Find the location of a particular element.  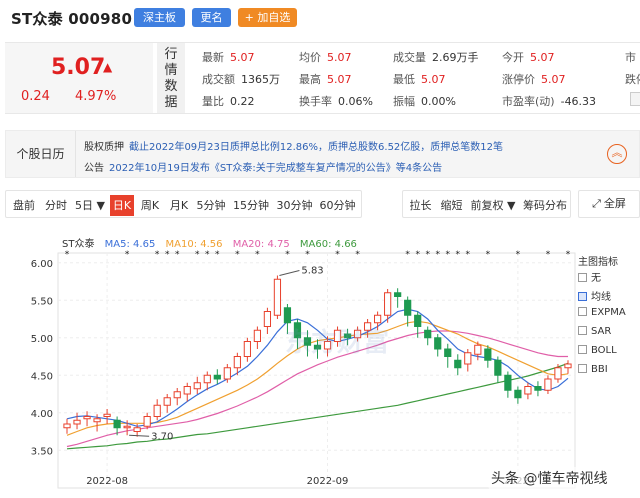

quote-key: 涨停价 is located at coordinates (518, 79).